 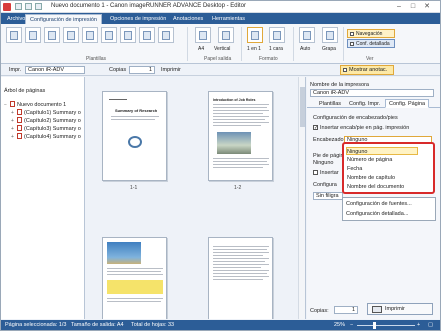 What do you see at coordinates (134, 188) in the screenshot?
I see `page-label-1: 1-1` at bounding box center [134, 188].